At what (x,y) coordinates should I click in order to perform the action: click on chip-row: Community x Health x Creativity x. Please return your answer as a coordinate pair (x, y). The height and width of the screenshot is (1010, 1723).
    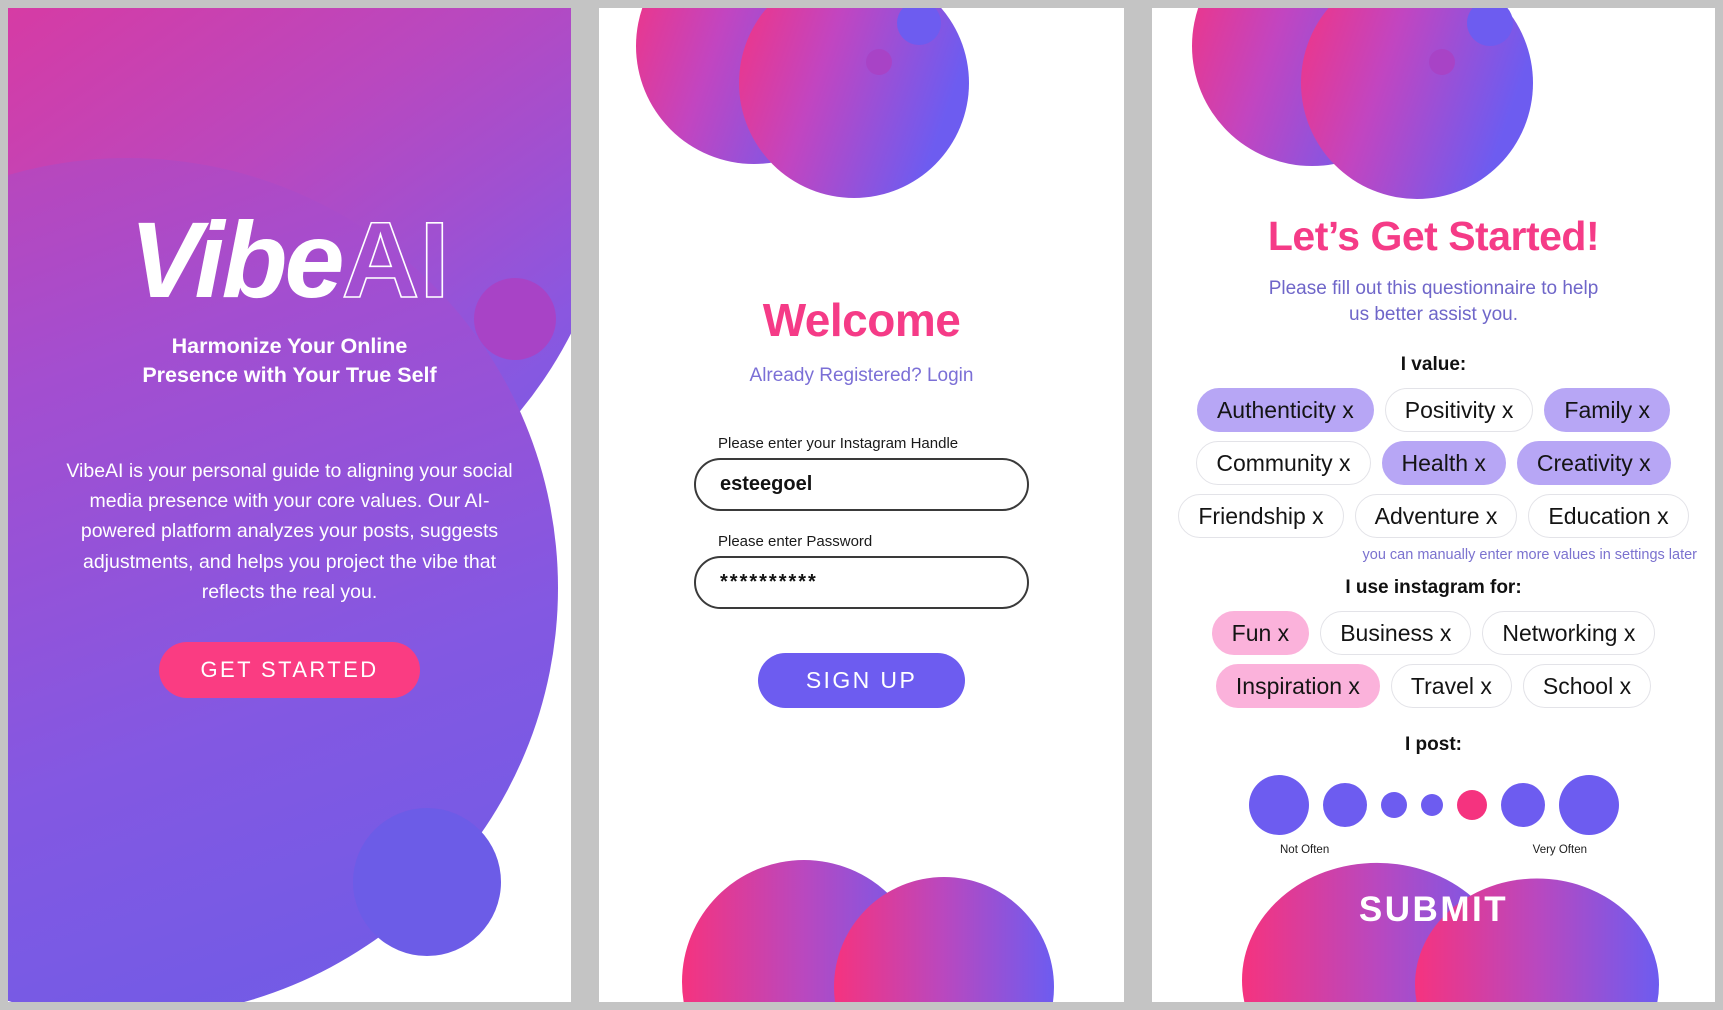
    Looking at the image, I should click on (1433, 463).